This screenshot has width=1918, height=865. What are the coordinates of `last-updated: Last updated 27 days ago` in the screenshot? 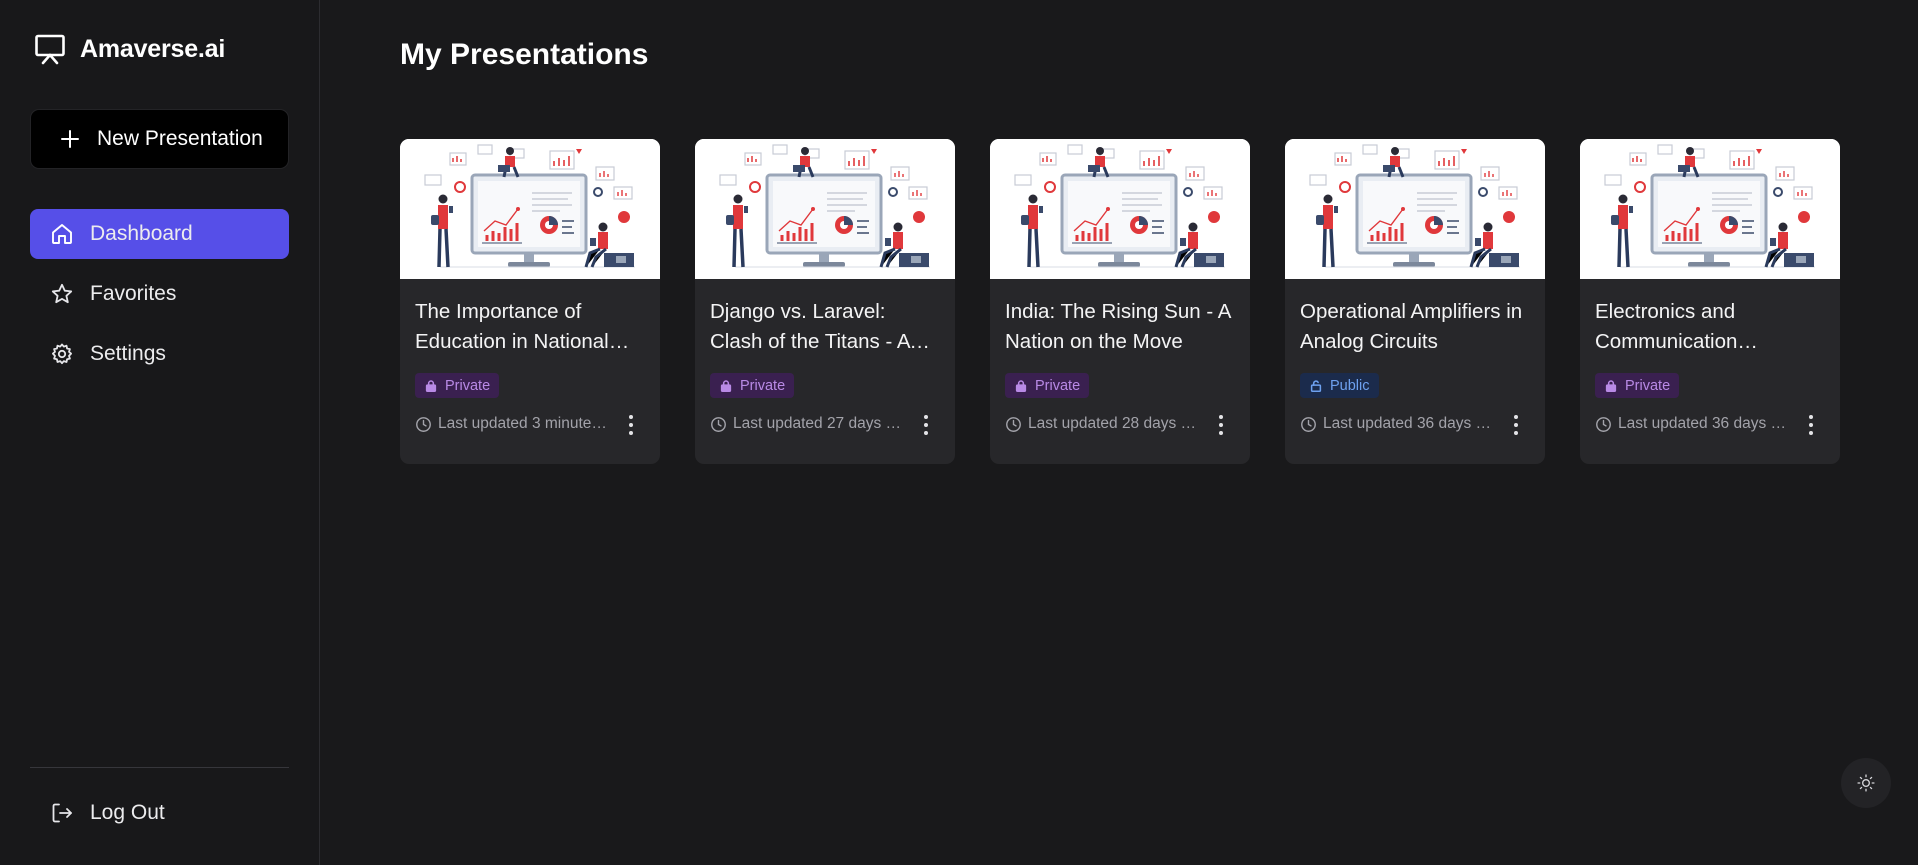 It's located at (810, 424).